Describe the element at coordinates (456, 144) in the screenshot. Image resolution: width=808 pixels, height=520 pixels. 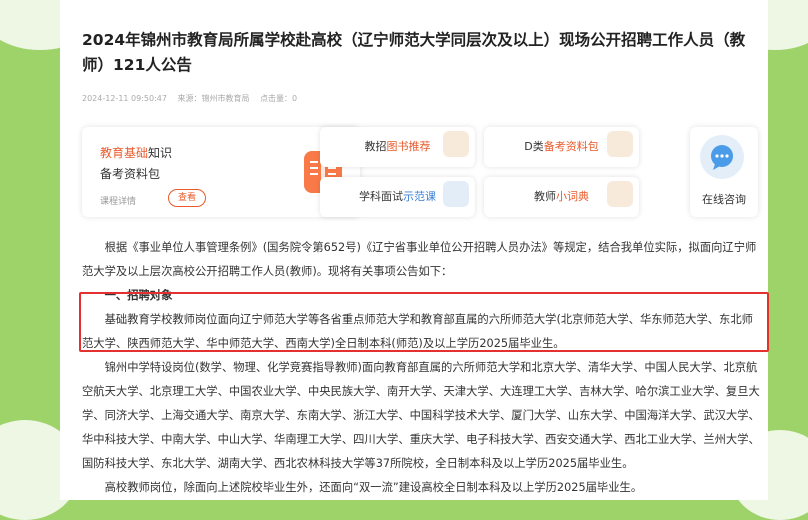
I see `person-icon` at that location.